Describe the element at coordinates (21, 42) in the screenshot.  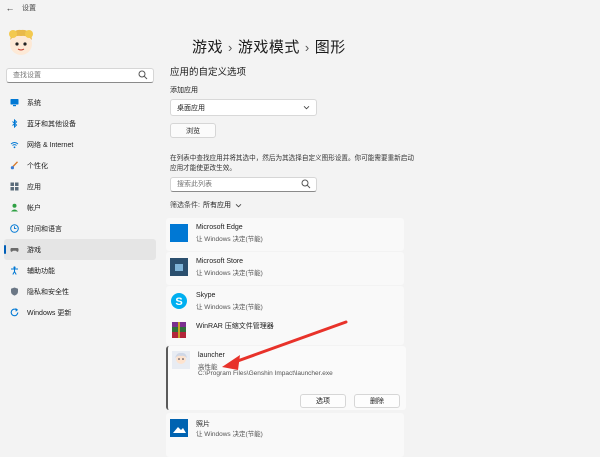
I see `avatar` at that location.